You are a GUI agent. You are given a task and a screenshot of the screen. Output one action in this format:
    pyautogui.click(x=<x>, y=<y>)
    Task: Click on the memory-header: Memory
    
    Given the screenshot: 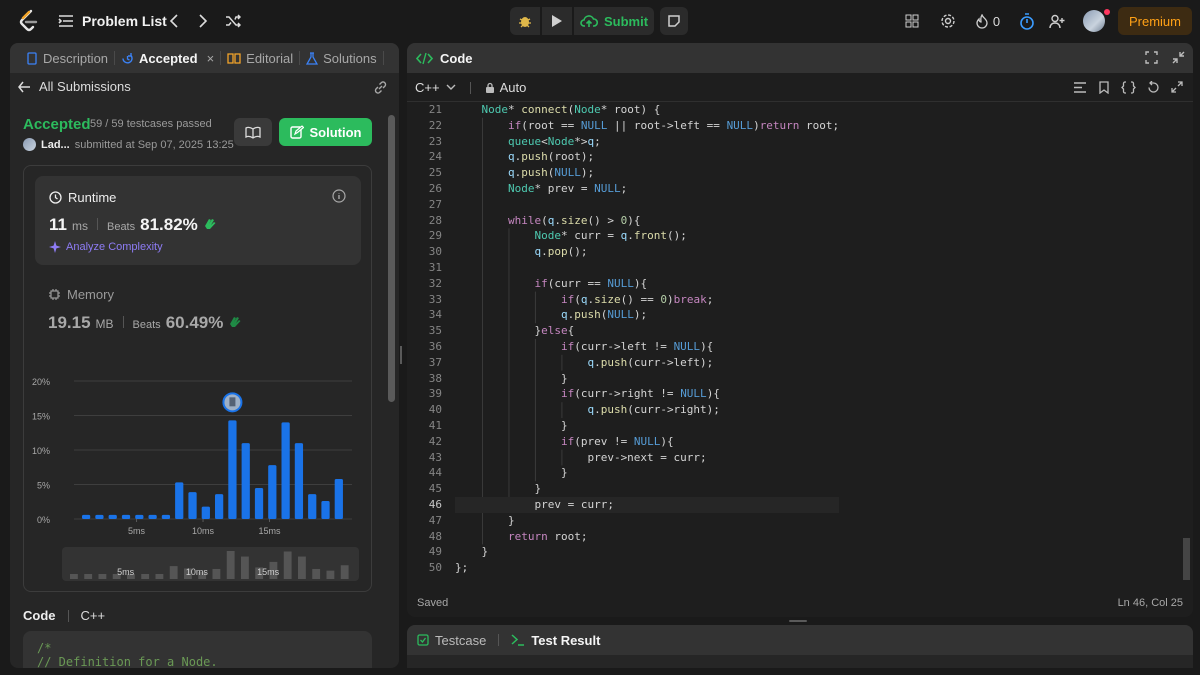 What is the action you would take?
    pyautogui.click(x=81, y=294)
    